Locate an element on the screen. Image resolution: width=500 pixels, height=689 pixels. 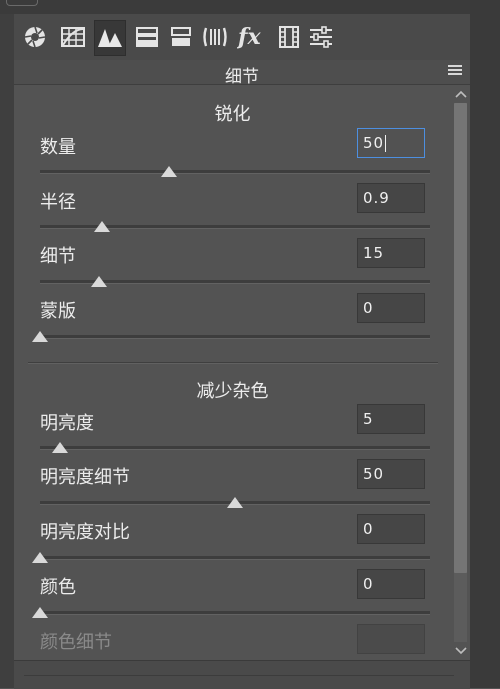
radius-label: 半径 is located at coordinates (58, 202).